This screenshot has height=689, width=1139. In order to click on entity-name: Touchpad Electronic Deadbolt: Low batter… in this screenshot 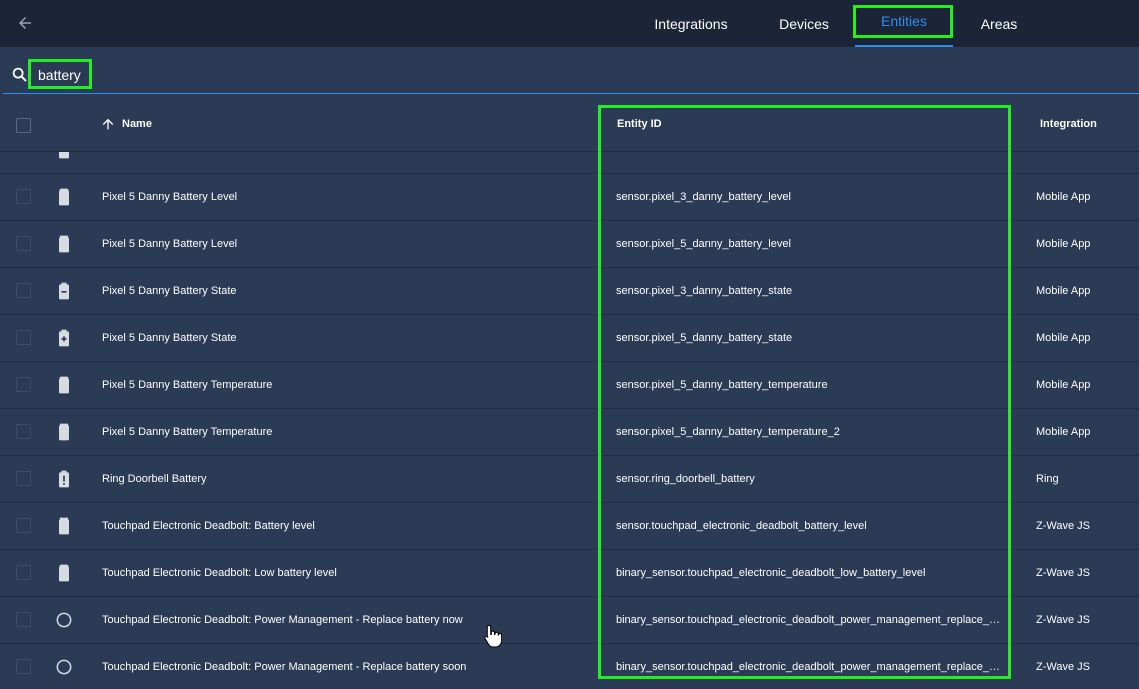, I will do `click(219, 573)`.